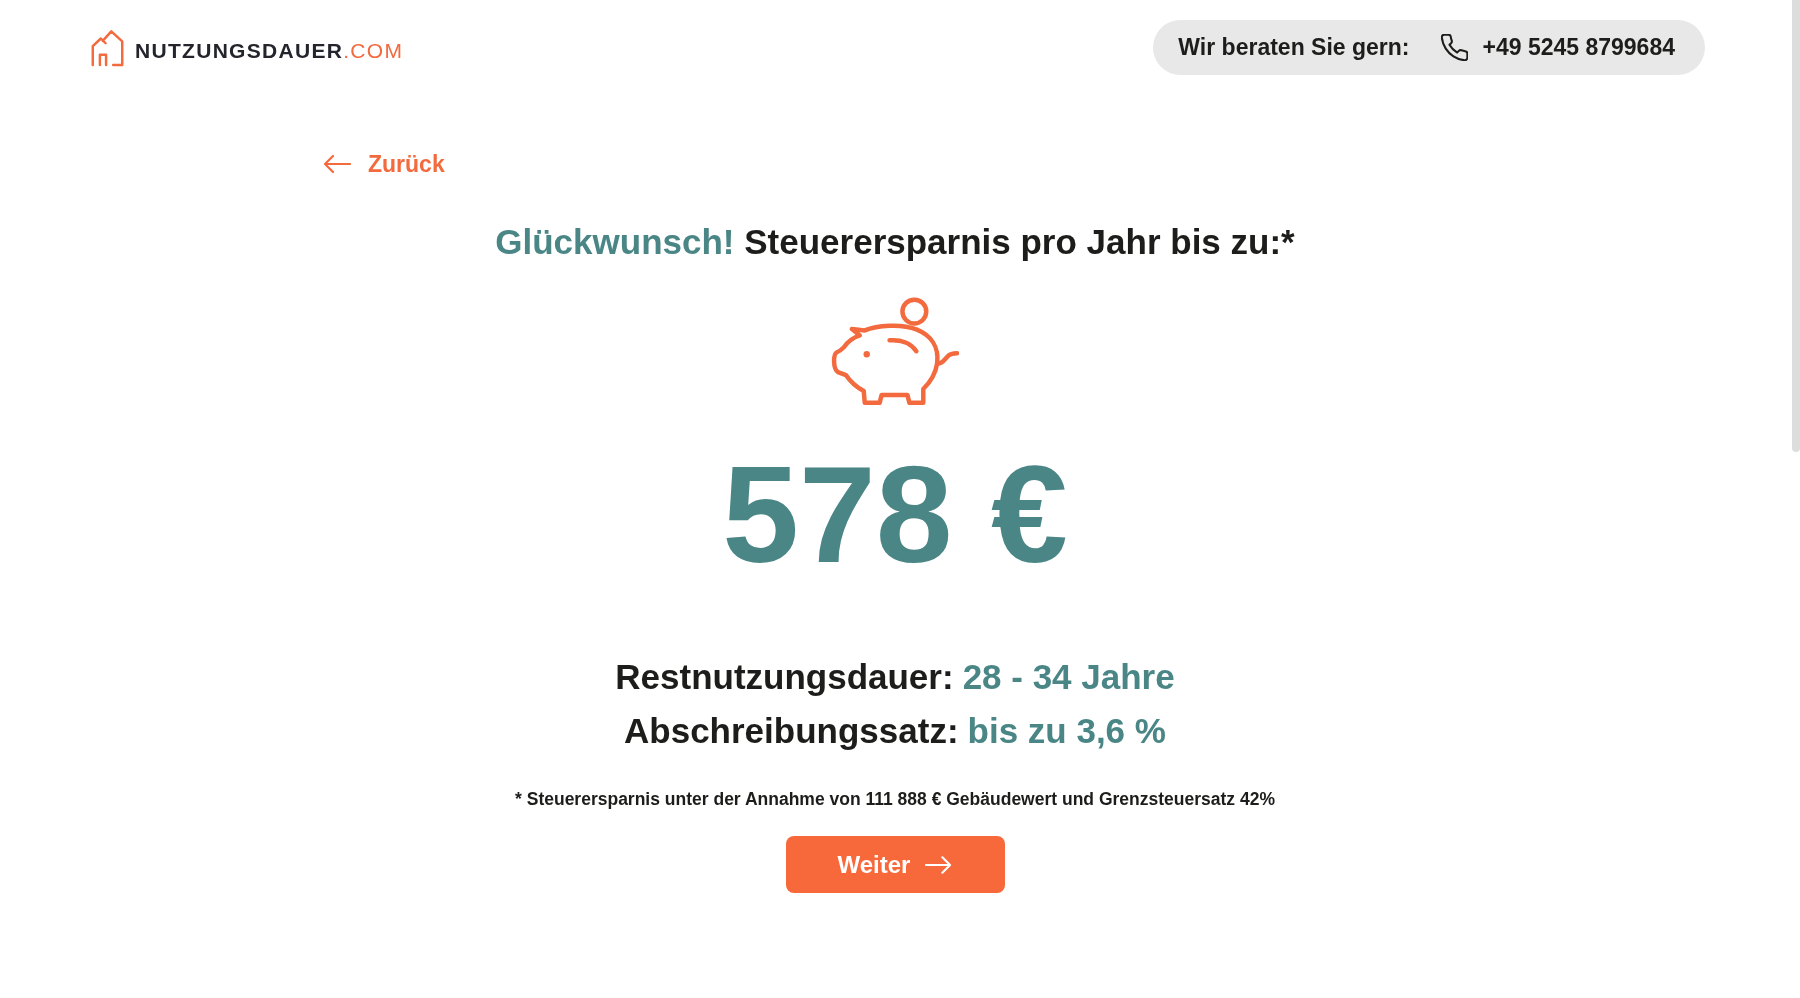  Describe the element at coordinates (1068, 677) in the screenshot. I see `fact-value: 28 - 34 Jahre` at that location.